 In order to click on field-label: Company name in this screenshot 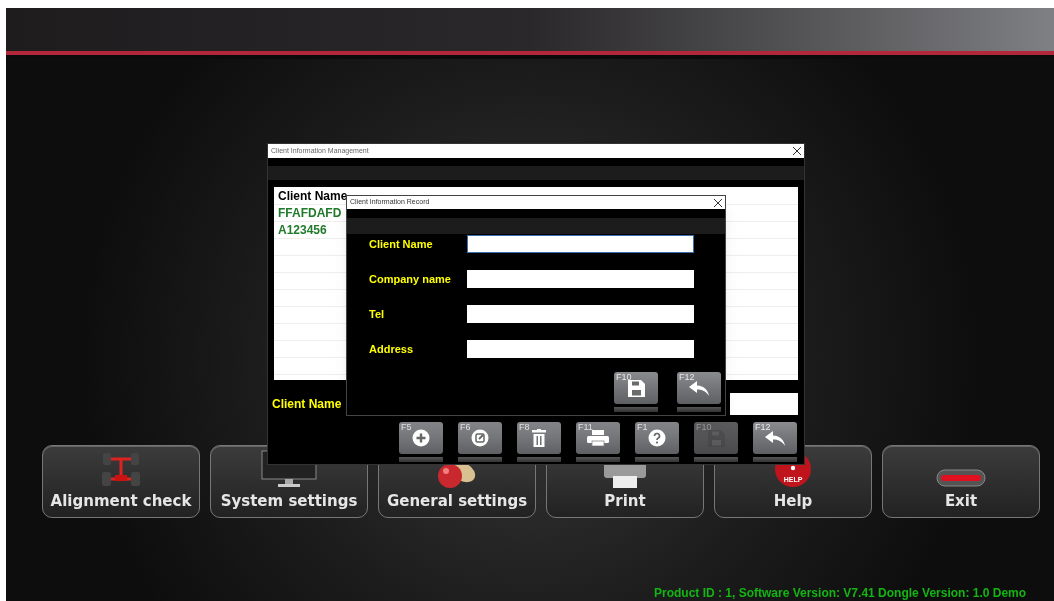, I will do `click(410, 279)`.